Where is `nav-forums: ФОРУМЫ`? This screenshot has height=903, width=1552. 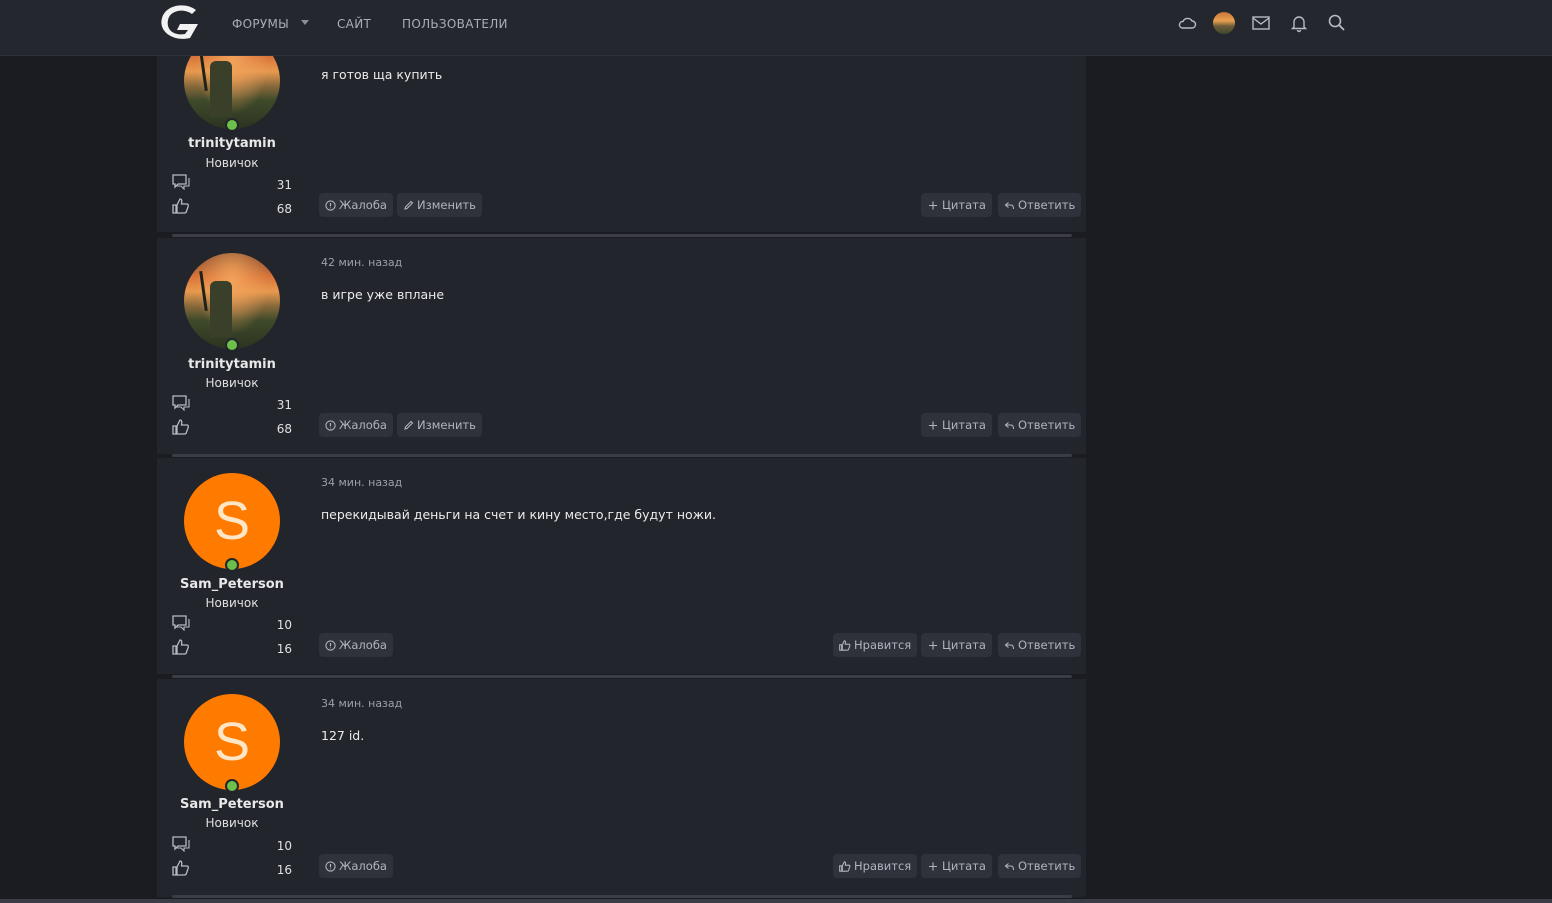 nav-forums: ФОРУМЫ is located at coordinates (260, 24).